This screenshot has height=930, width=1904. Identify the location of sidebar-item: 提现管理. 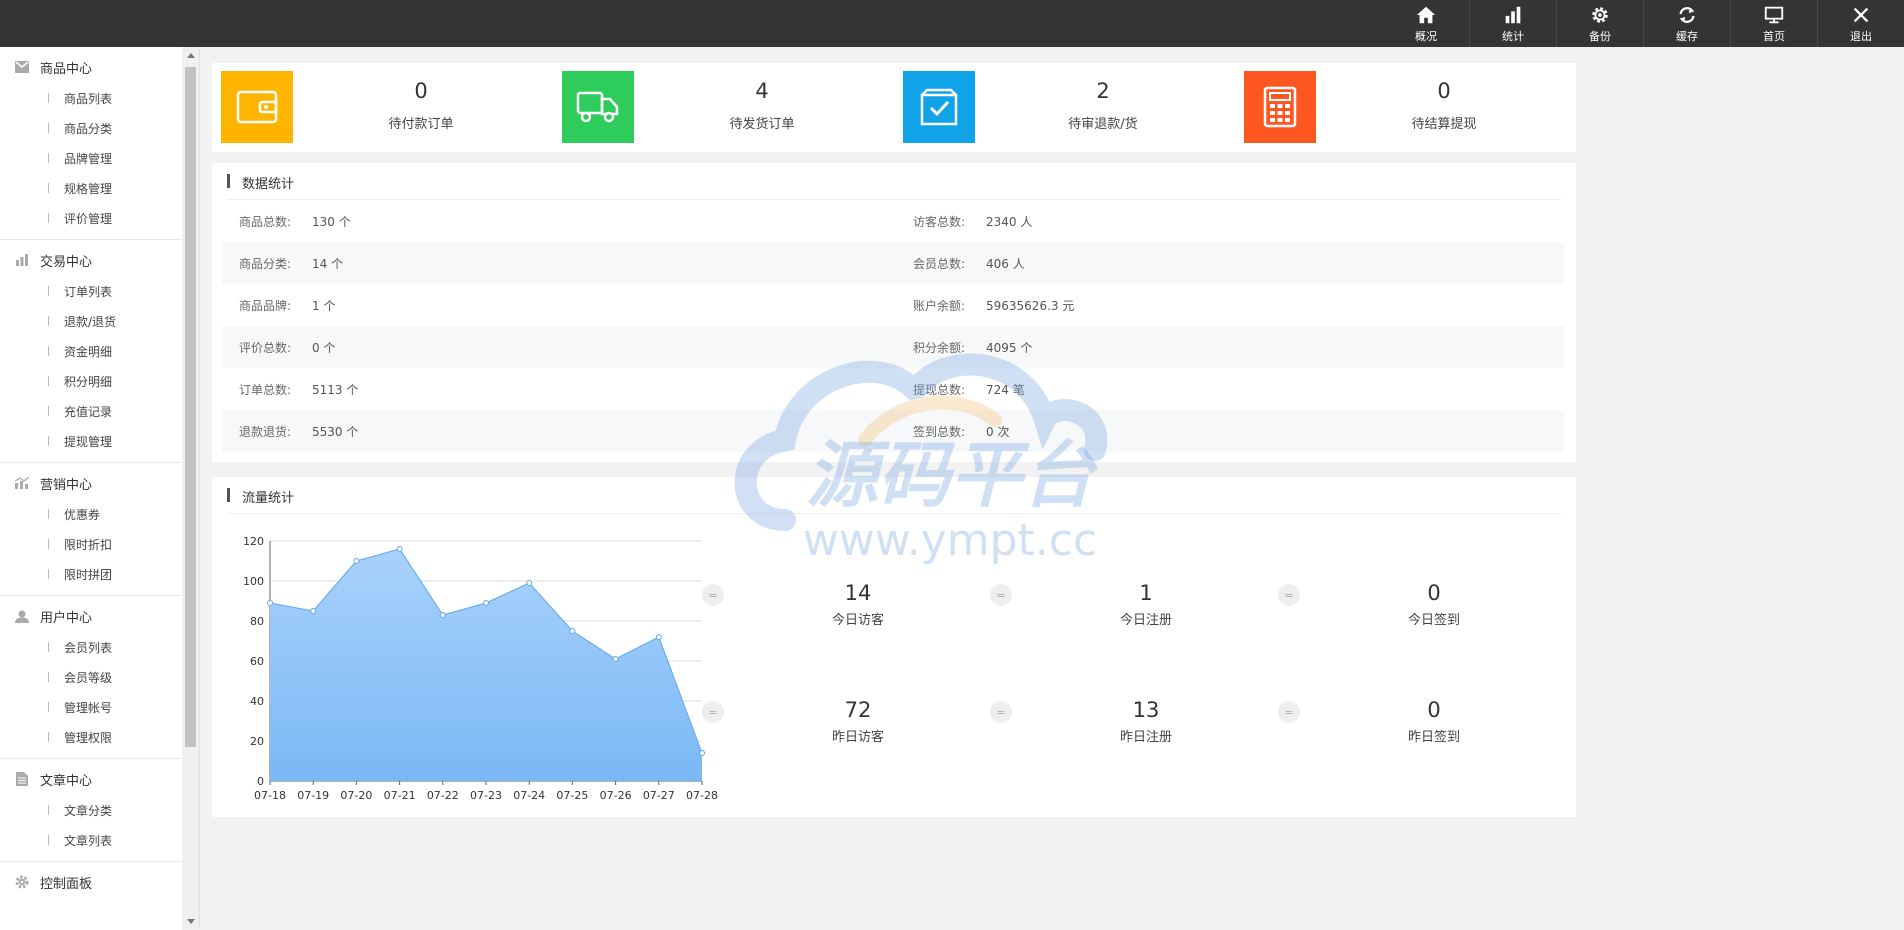
(91, 441).